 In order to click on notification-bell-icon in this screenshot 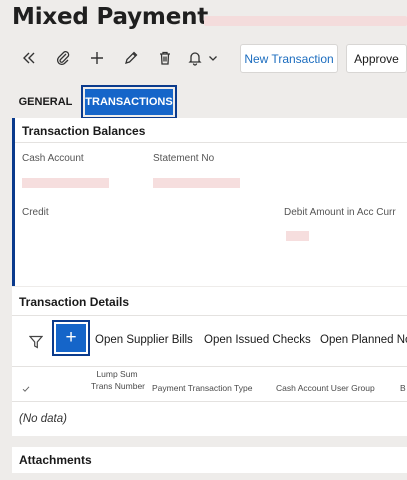, I will do `click(195, 58)`.